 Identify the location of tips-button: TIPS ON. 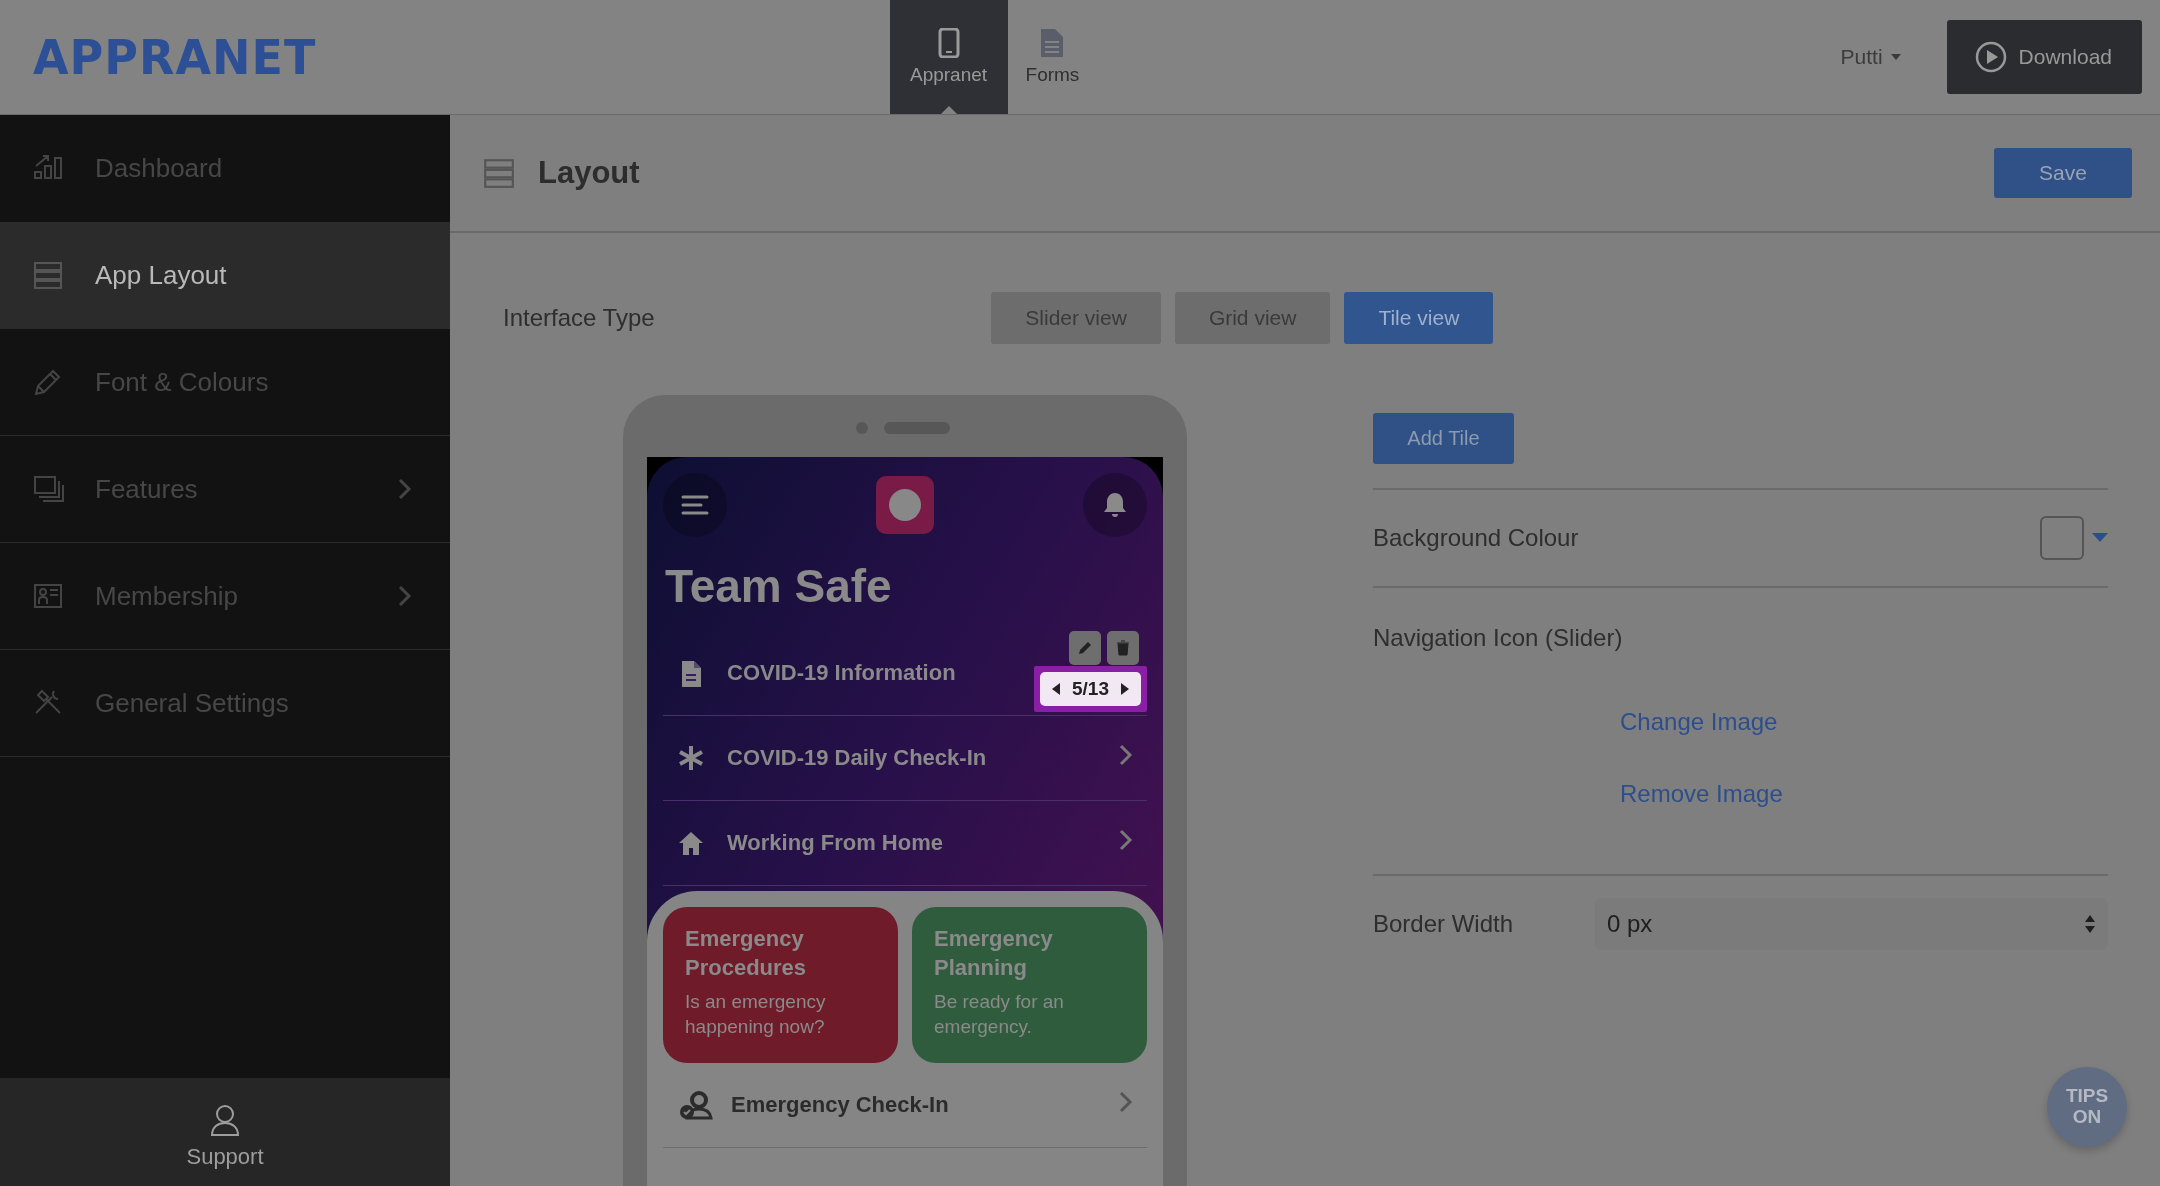
(2087, 1107).